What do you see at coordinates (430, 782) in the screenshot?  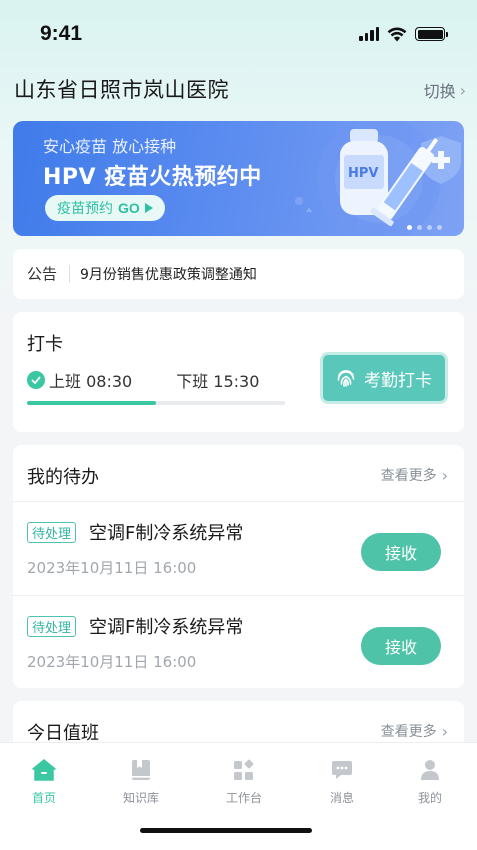 I see `tab-profile: 我的` at bounding box center [430, 782].